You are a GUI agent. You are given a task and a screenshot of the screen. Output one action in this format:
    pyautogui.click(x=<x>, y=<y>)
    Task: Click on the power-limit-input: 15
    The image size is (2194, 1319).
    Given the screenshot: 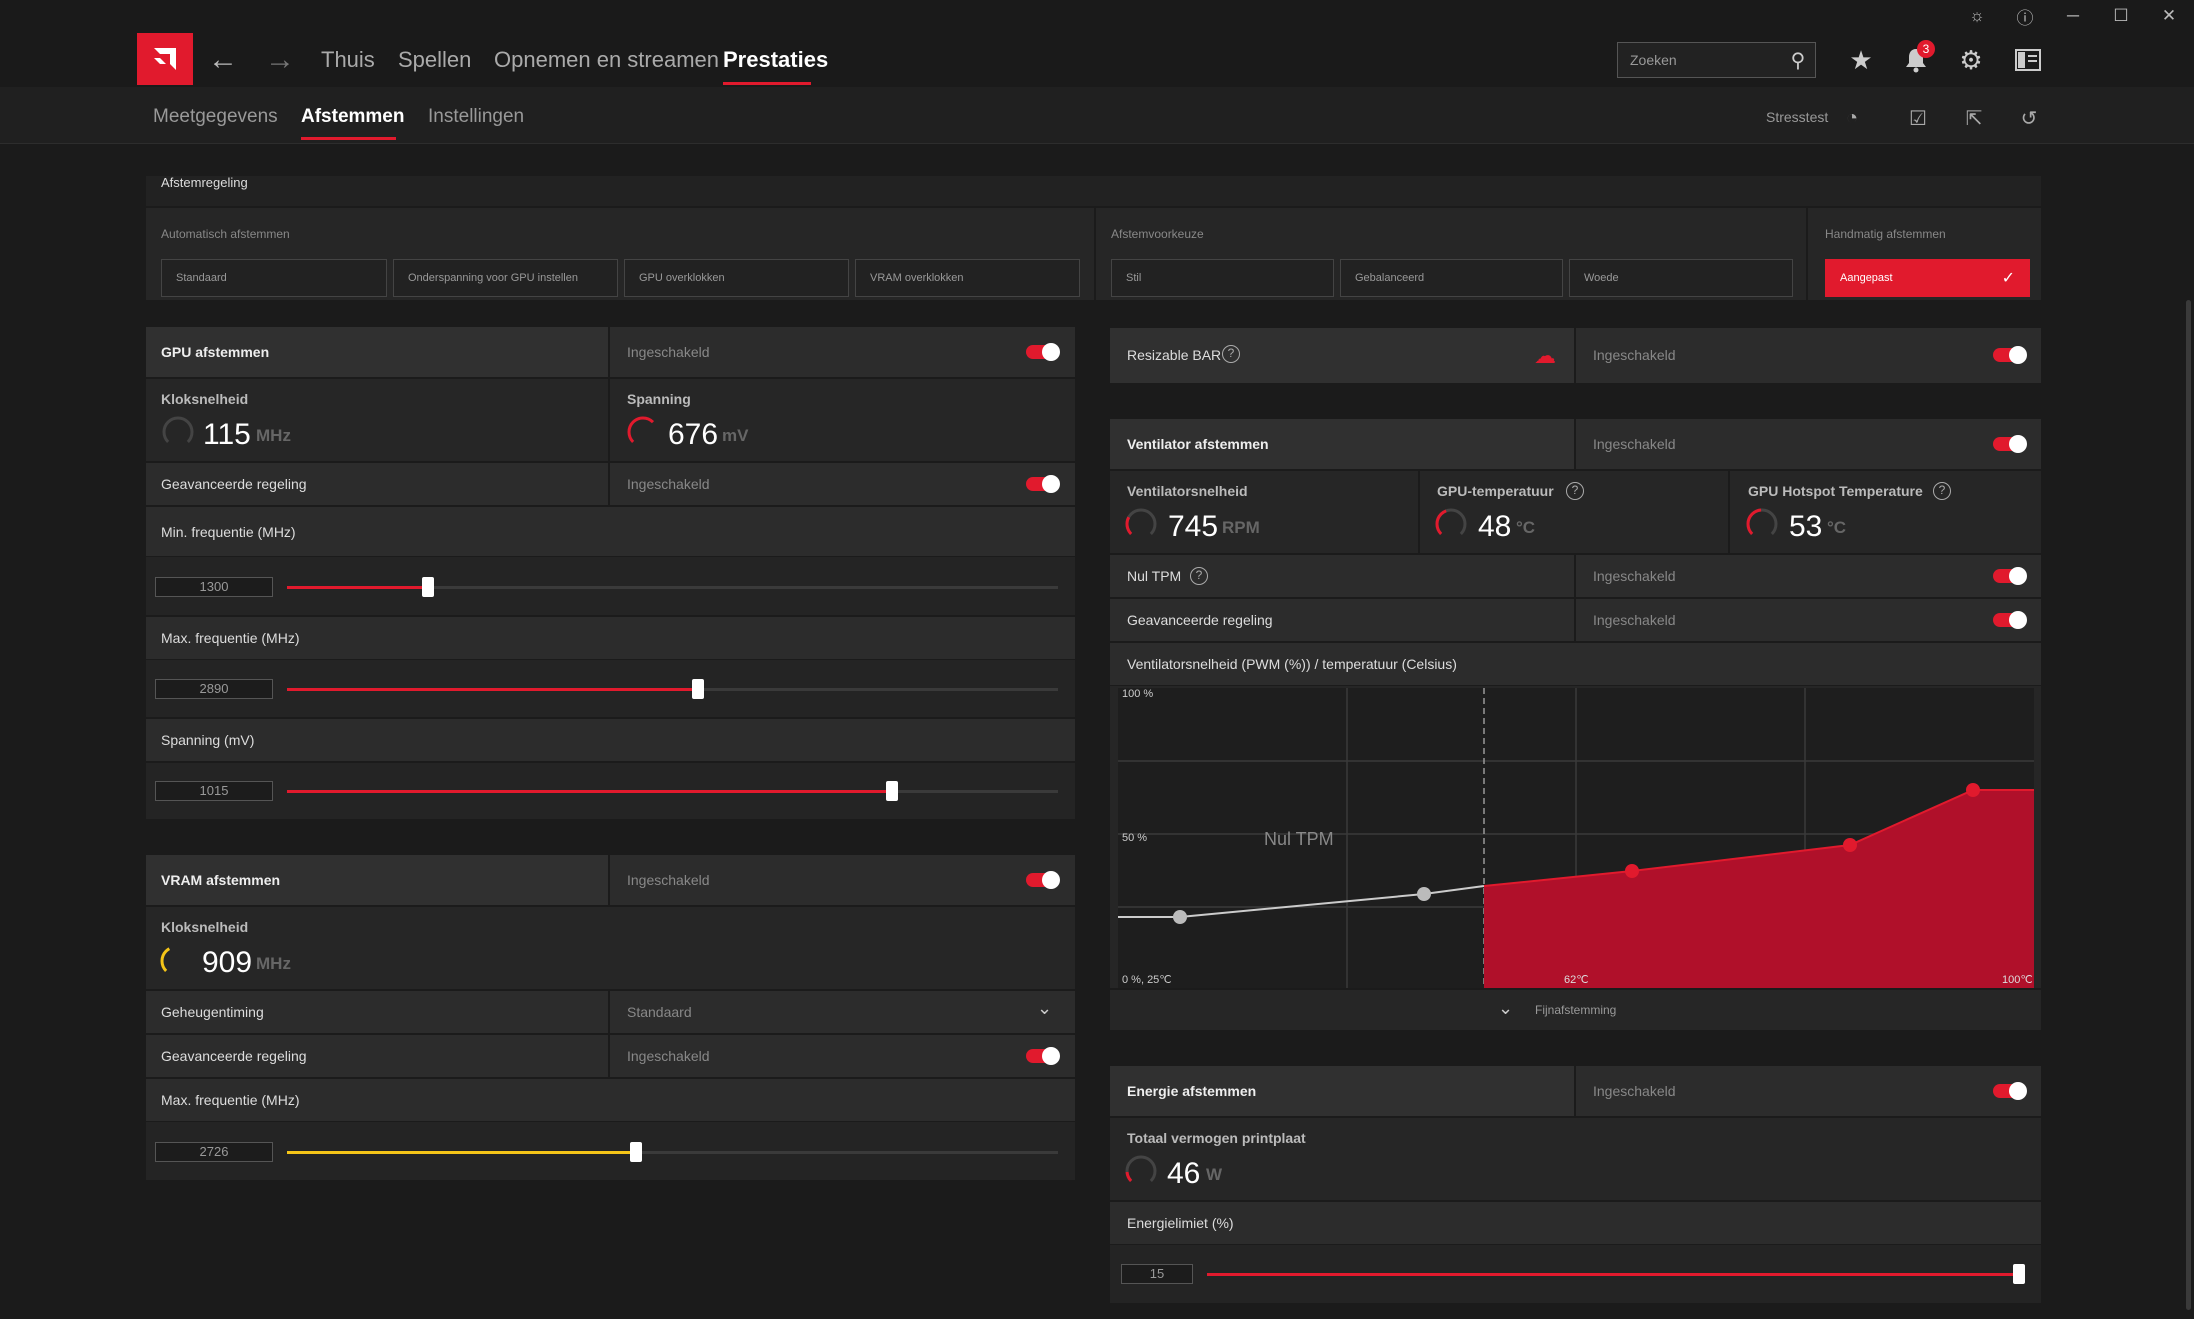 What is the action you would take?
    pyautogui.click(x=1157, y=1274)
    